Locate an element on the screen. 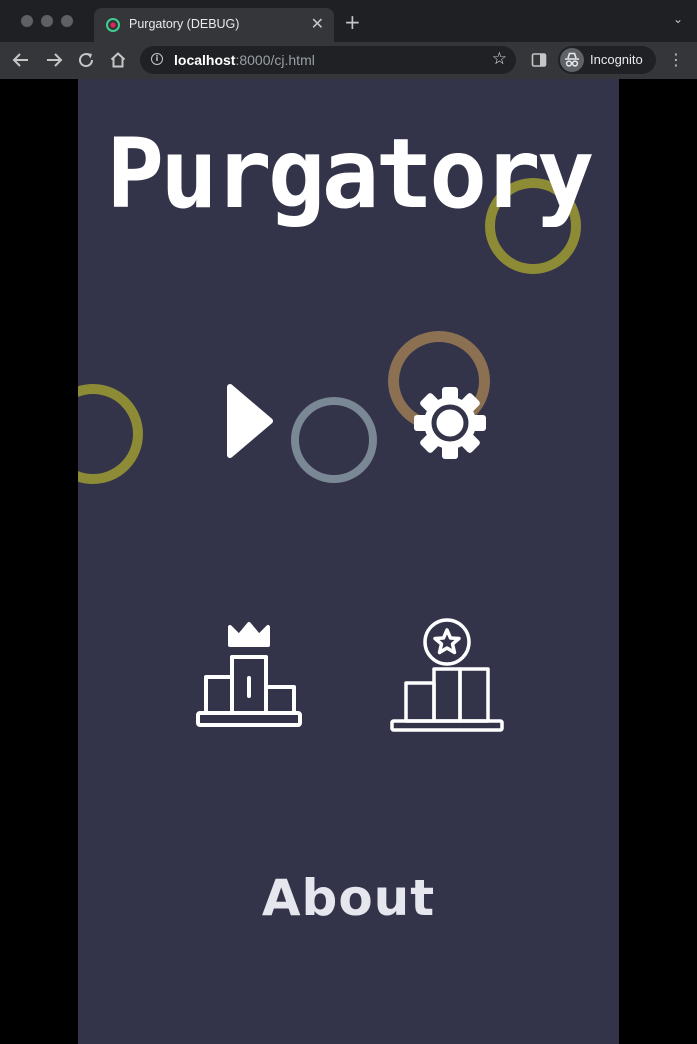  window-close-button is located at coordinates (27, 21).